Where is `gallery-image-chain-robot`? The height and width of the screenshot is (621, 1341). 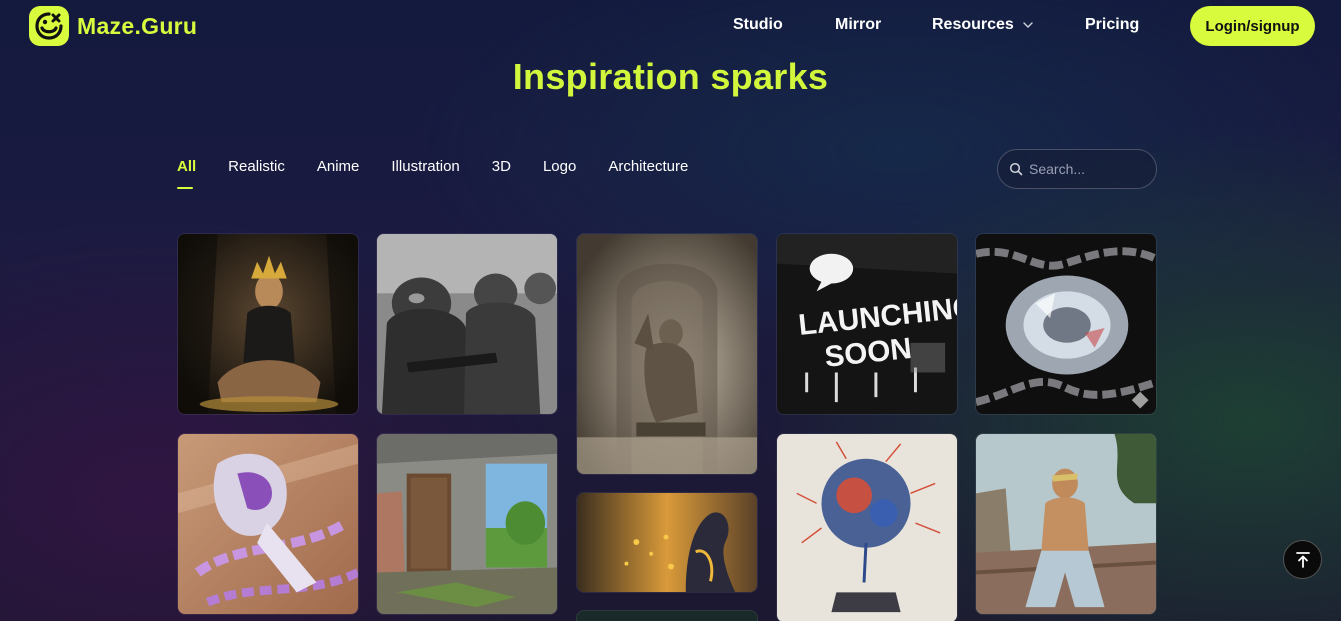
gallery-image-chain-robot is located at coordinates (268, 524).